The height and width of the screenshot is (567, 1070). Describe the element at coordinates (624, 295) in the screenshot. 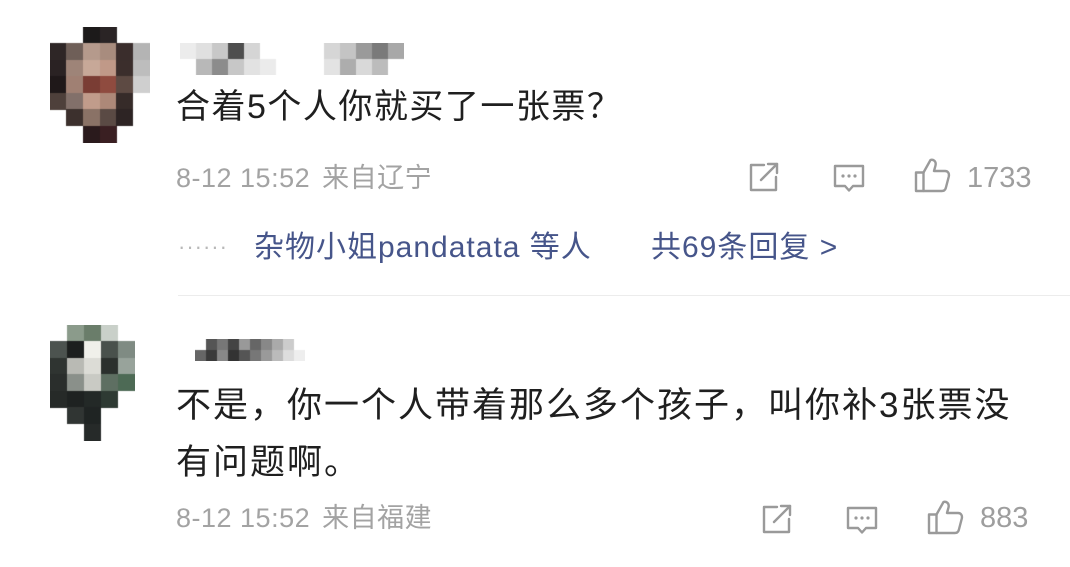

I see `divider` at that location.